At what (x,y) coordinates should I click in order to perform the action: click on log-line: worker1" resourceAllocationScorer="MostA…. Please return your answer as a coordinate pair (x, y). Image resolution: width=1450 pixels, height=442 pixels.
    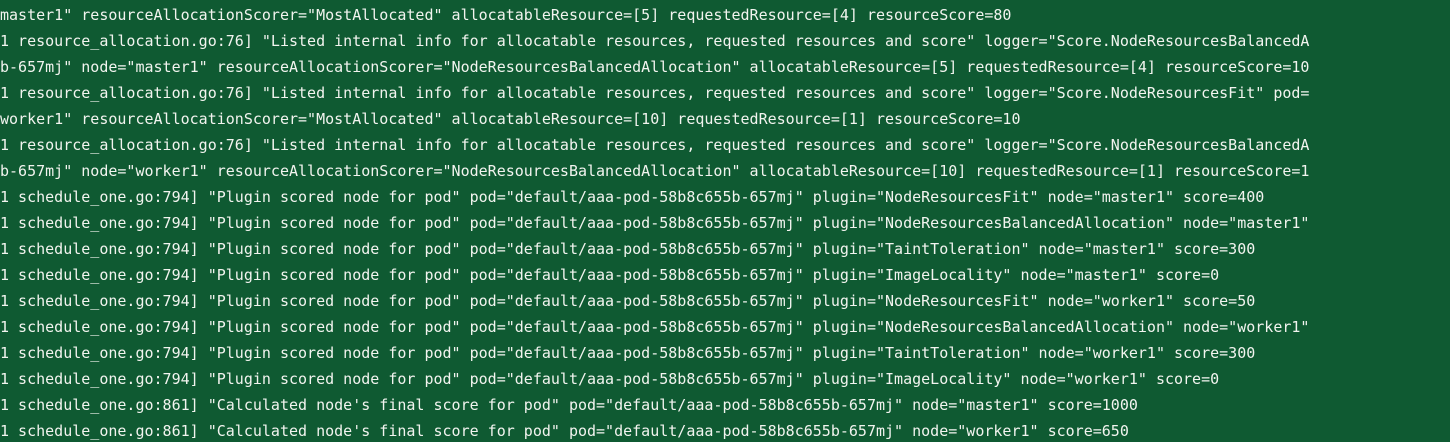
    Looking at the image, I should click on (510, 119).